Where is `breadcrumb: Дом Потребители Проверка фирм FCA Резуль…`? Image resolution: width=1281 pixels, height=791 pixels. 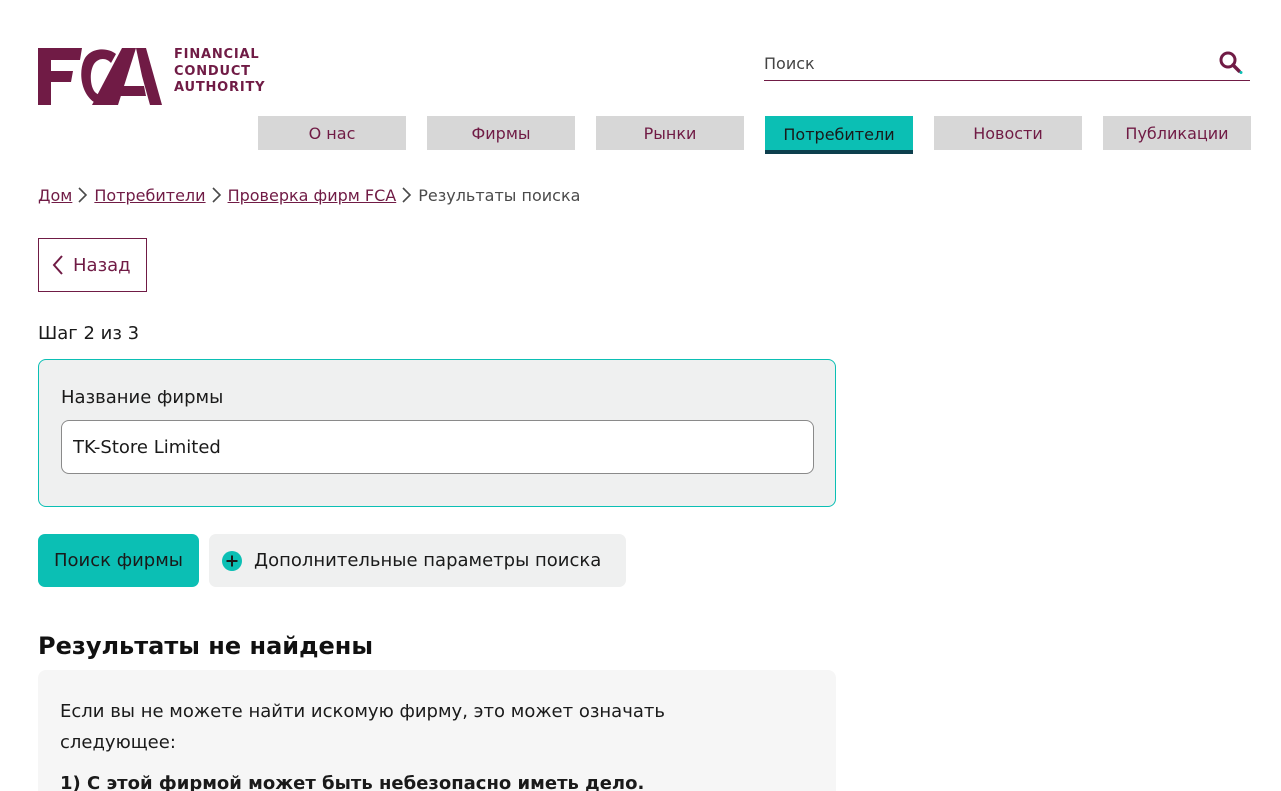 breadcrumb: Дом Потребители Проверка фирм FCA Резуль… is located at coordinates (309, 195).